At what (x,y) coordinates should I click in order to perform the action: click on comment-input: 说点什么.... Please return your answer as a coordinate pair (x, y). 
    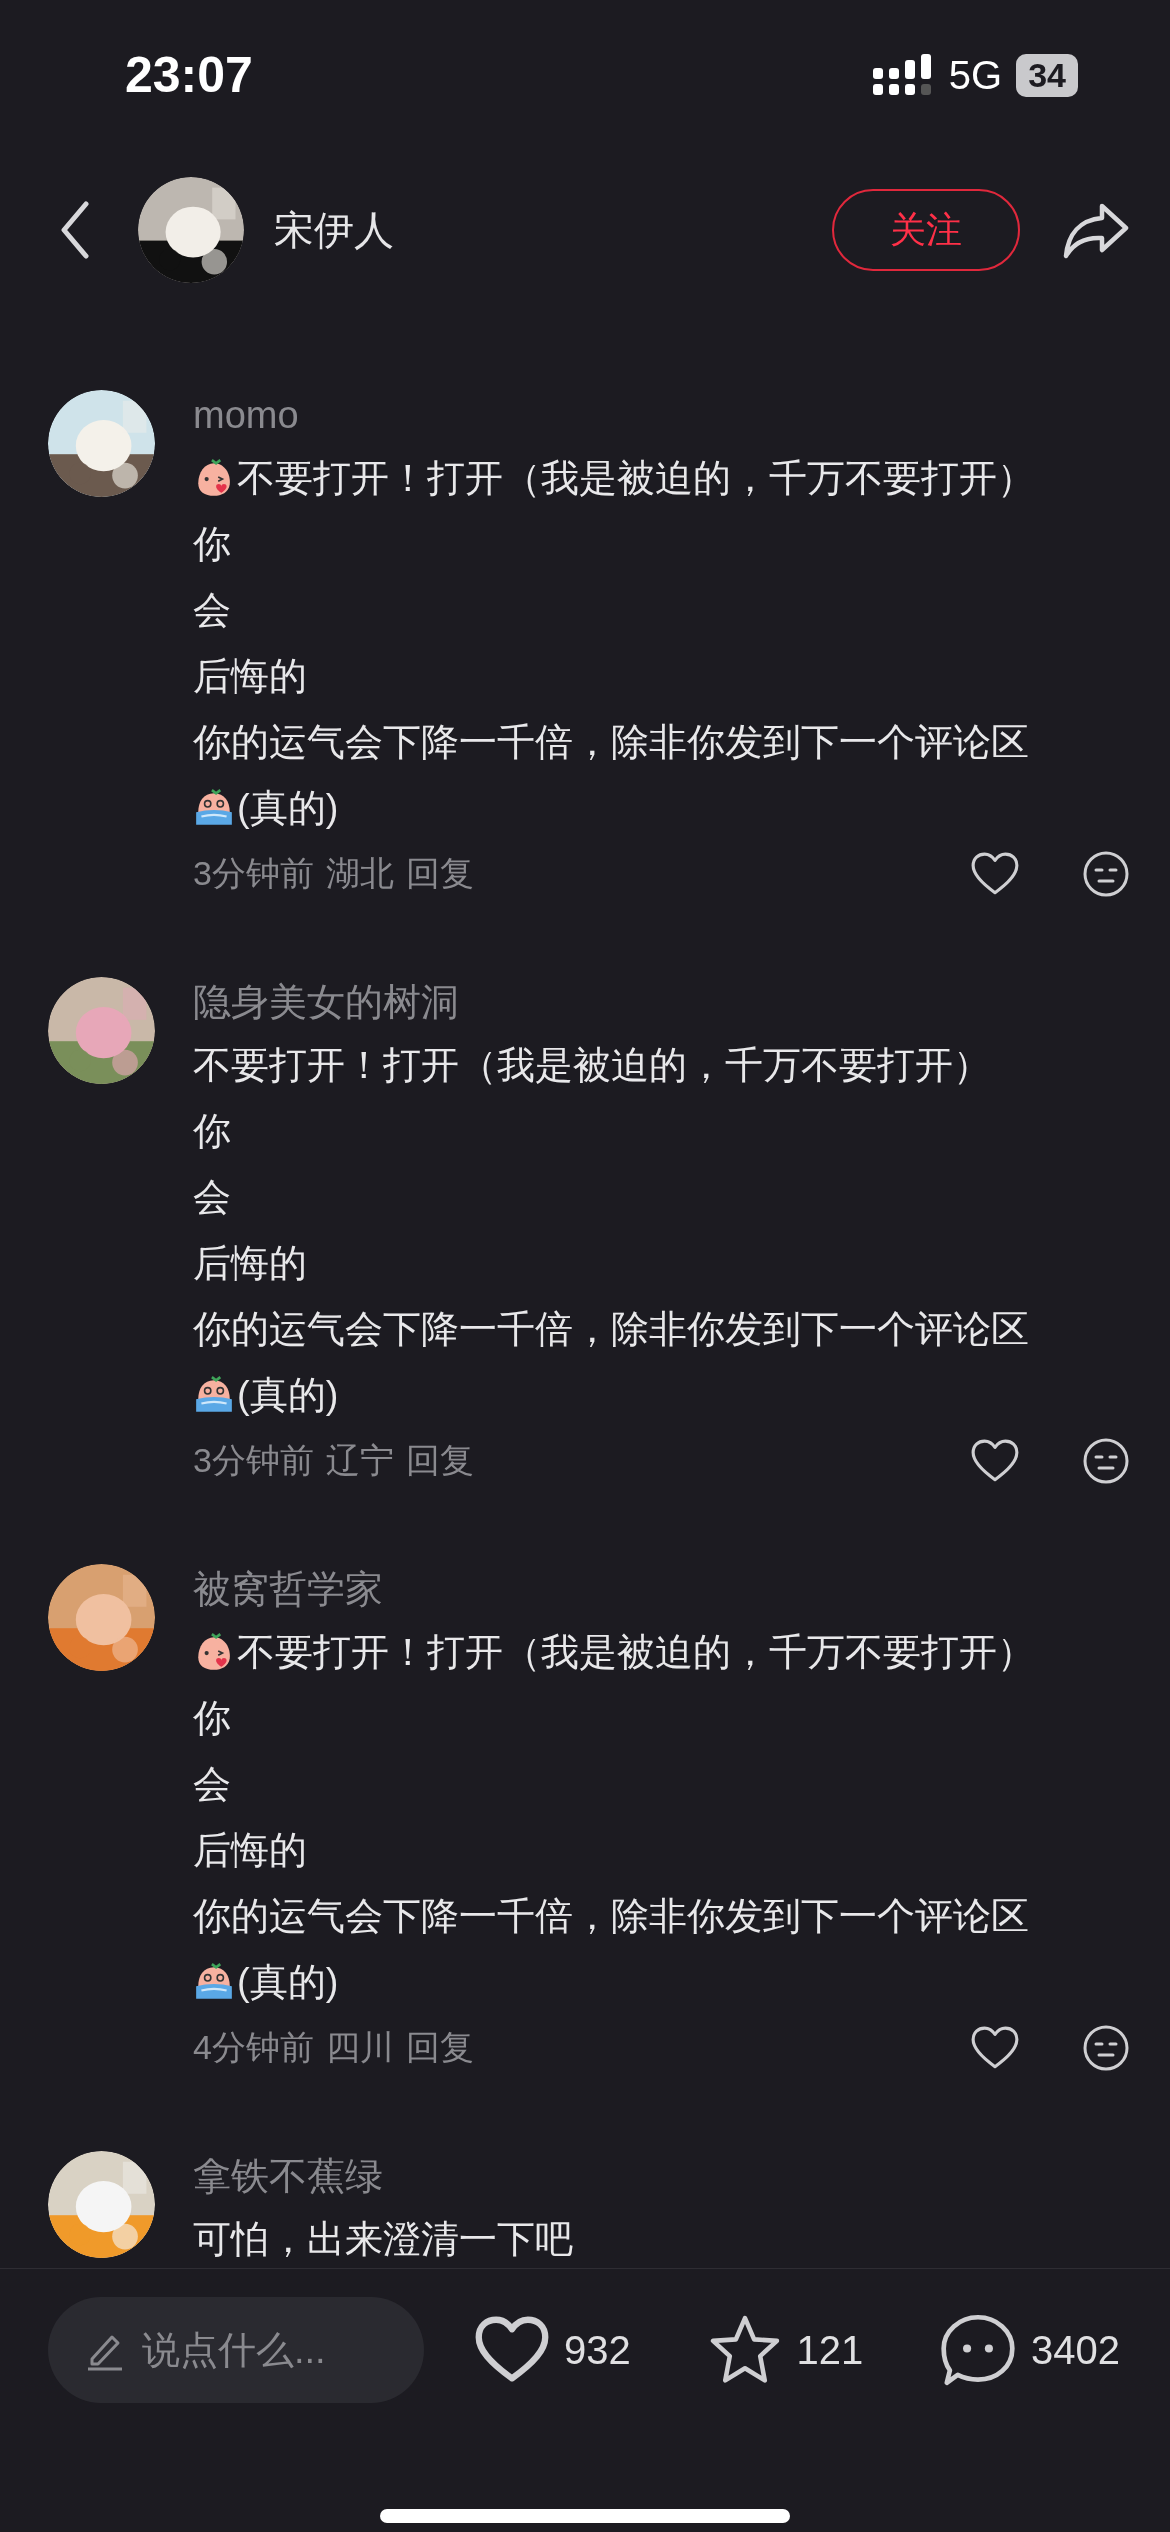
    Looking at the image, I should click on (236, 2350).